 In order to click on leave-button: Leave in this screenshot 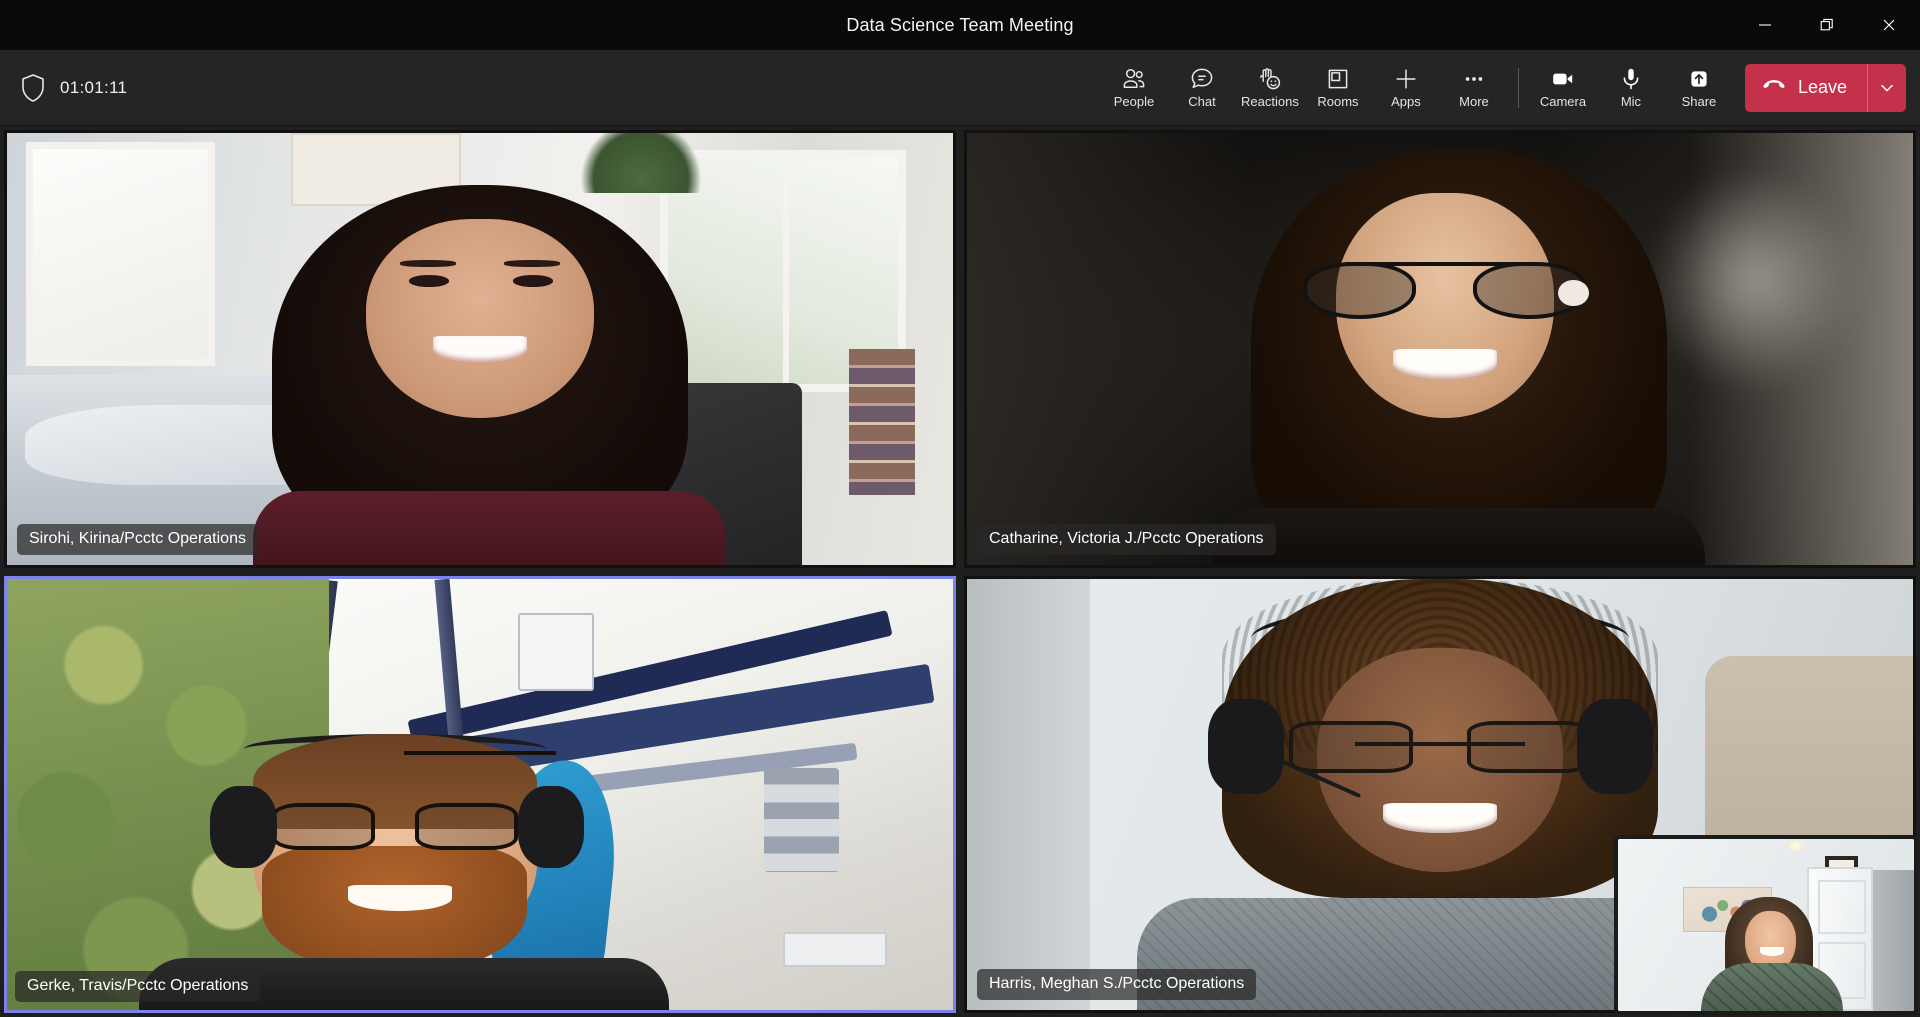, I will do `click(1806, 88)`.